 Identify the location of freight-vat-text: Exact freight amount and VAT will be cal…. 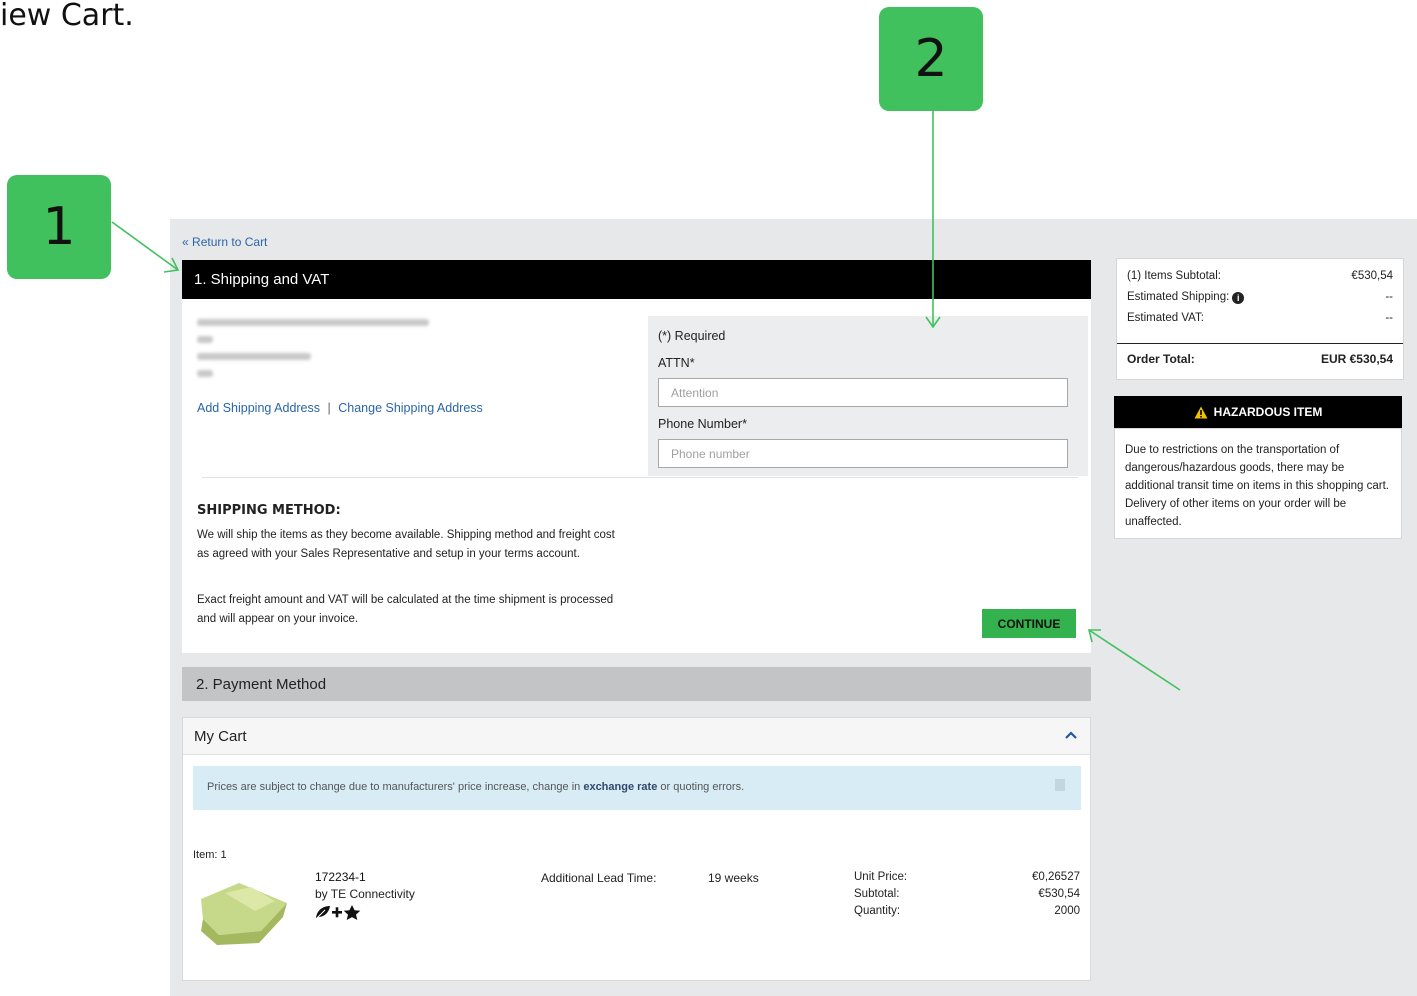
(405, 609).